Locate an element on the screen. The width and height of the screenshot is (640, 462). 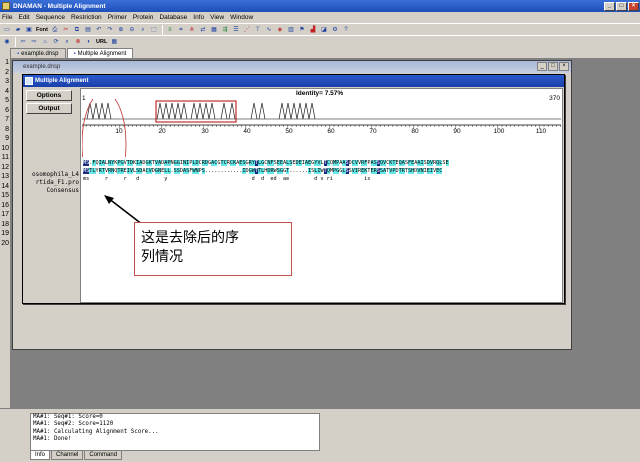
annotation-line: 这是去除后的序 is located at coordinates (190, 238).